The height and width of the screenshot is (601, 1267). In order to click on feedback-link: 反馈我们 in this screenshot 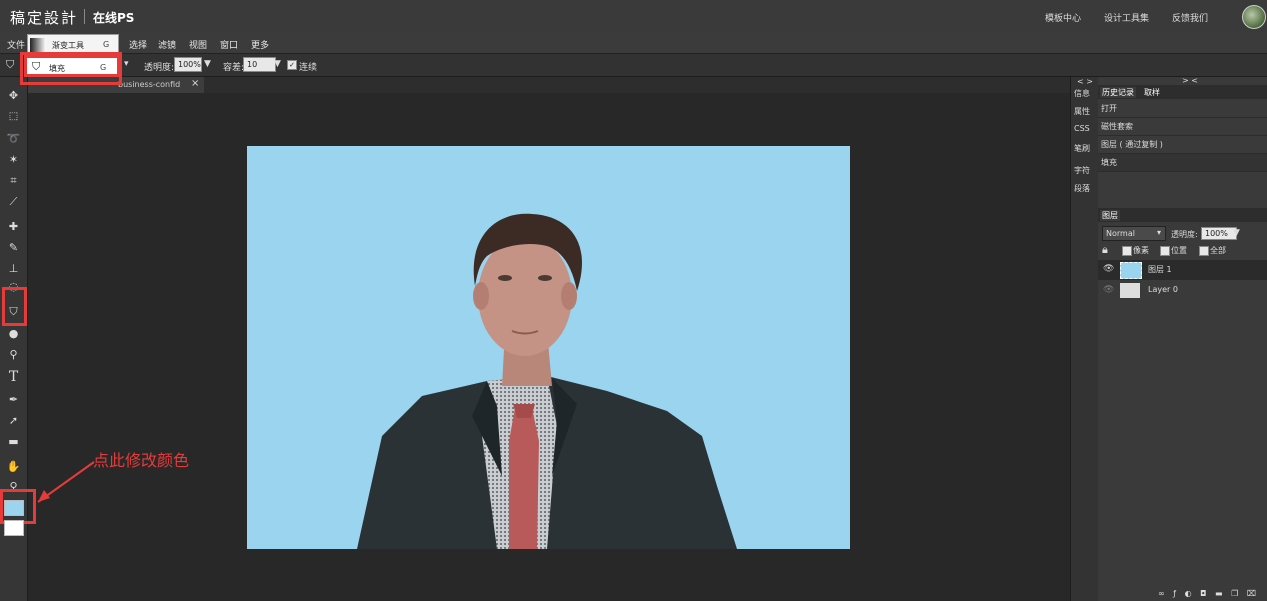, I will do `click(1190, 17)`.